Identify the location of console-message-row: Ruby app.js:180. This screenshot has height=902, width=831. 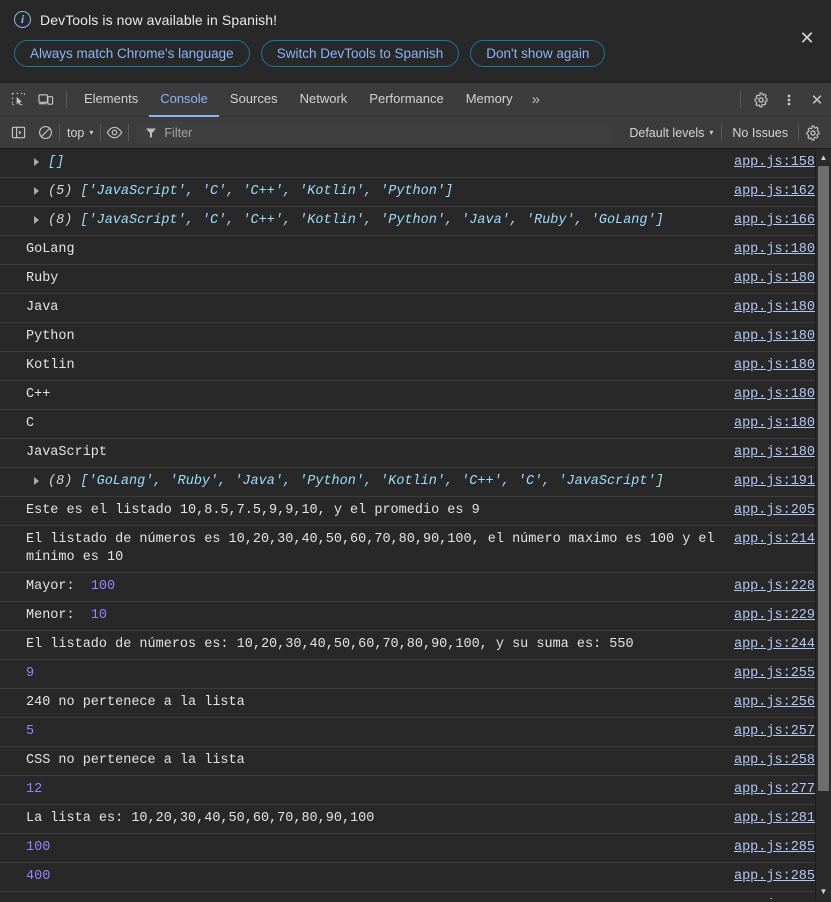
(415, 279).